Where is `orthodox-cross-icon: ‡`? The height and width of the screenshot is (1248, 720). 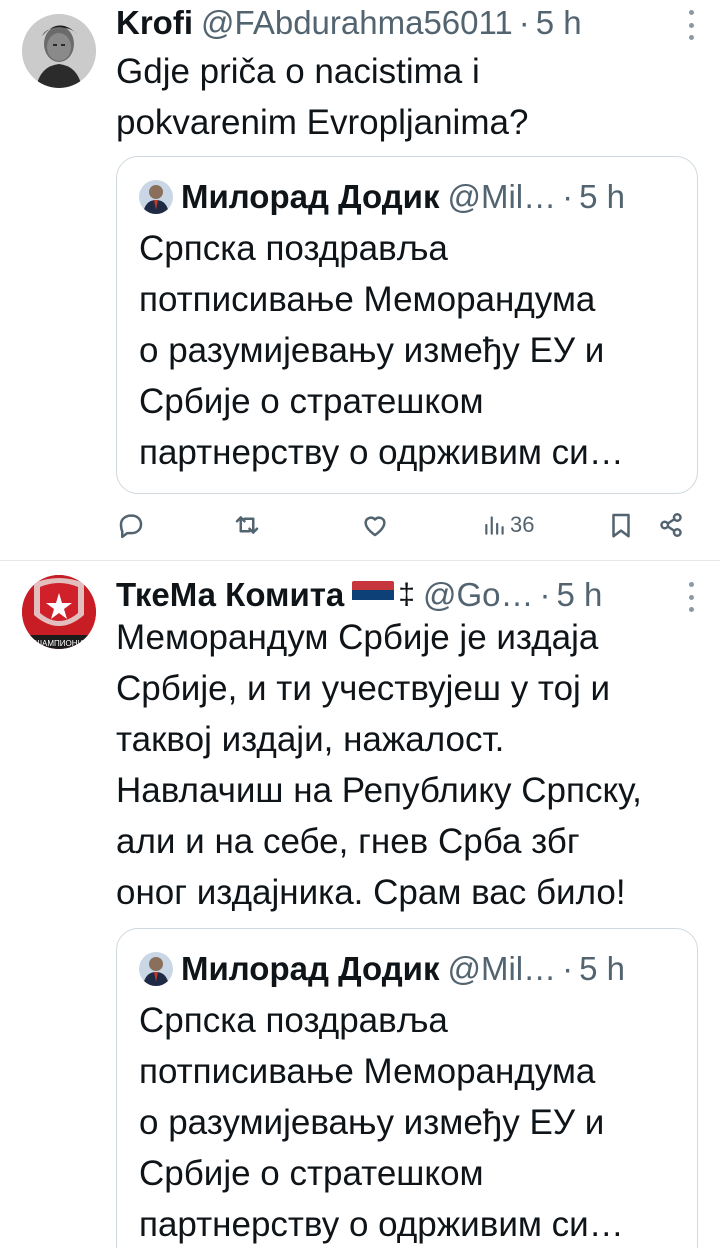
orthodox-cross-icon: ‡ is located at coordinates (406, 594).